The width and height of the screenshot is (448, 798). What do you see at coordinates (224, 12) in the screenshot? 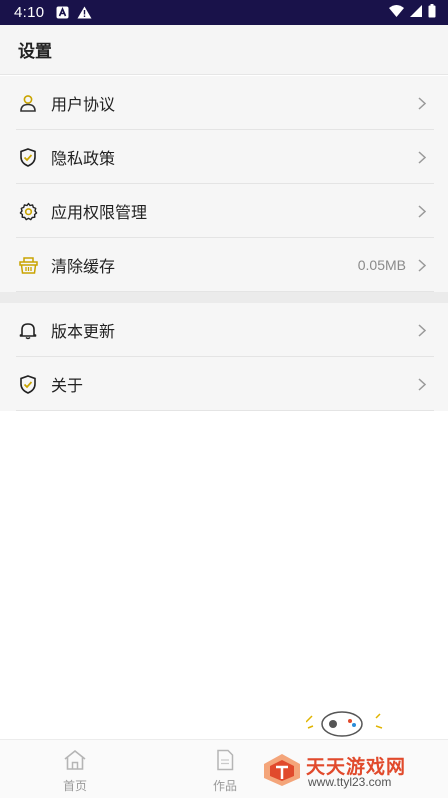
I see `status-bar: 4:10` at bounding box center [224, 12].